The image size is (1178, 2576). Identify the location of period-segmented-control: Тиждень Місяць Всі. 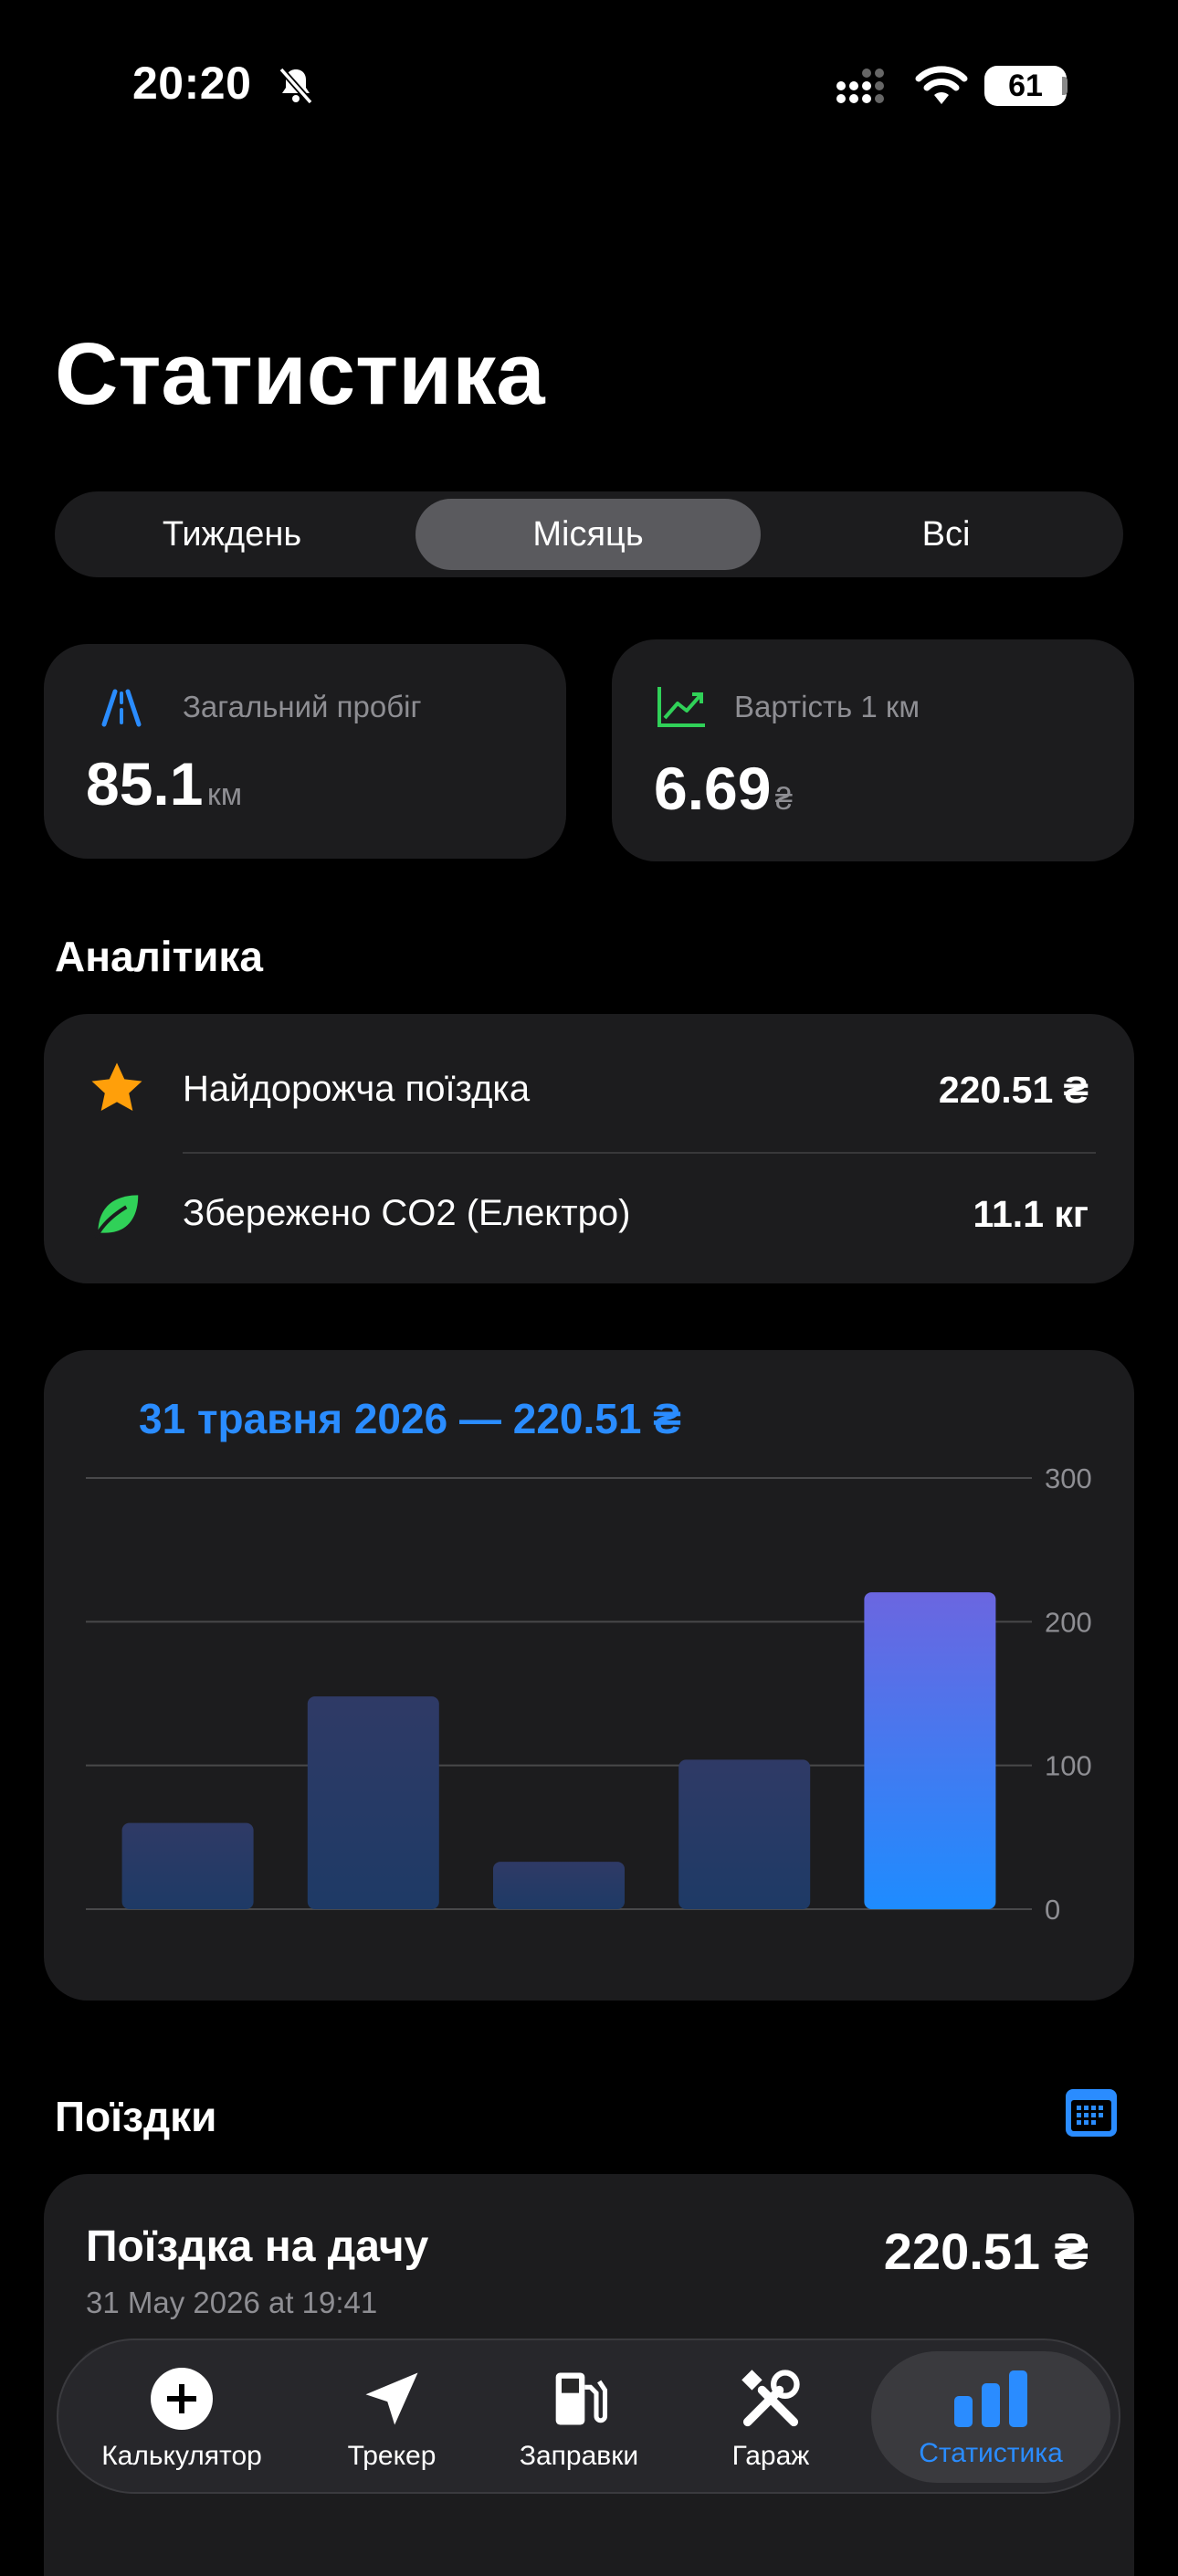
(589, 534).